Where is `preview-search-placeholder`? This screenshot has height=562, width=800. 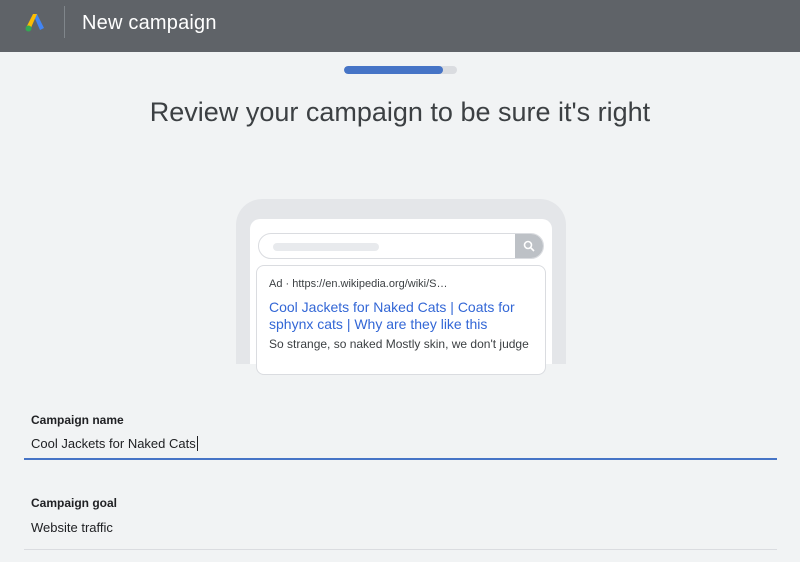 preview-search-placeholder is located at coordinates (326, 247).